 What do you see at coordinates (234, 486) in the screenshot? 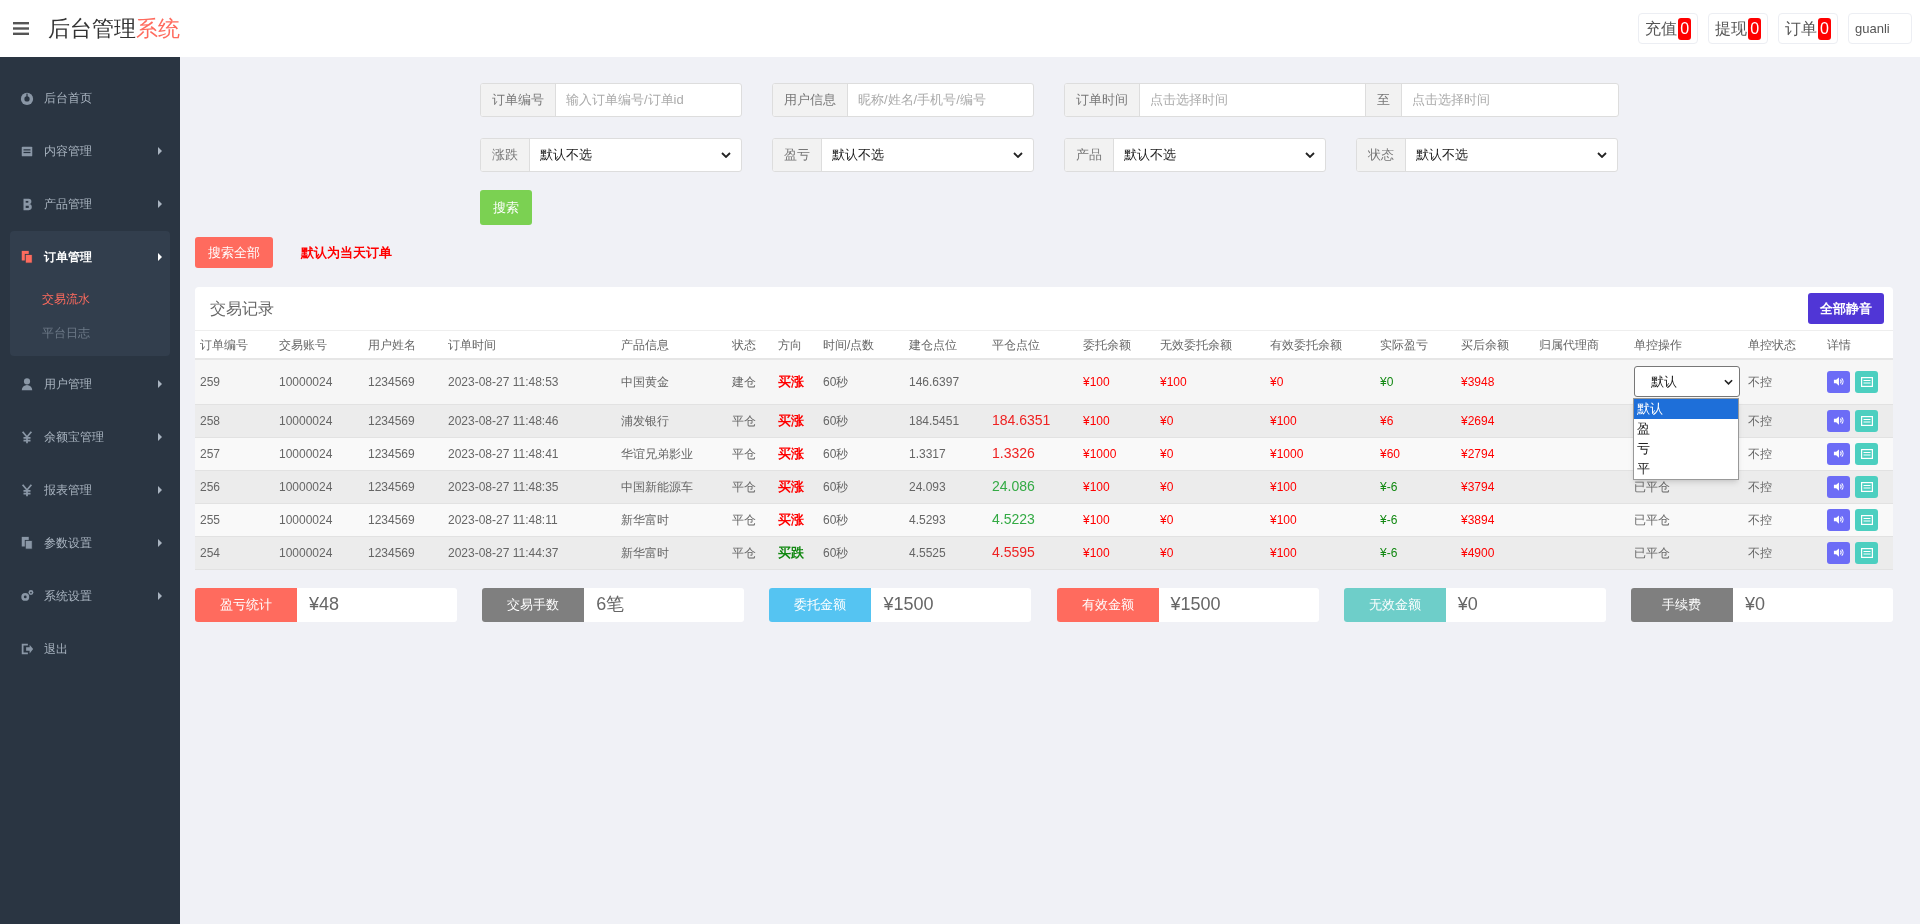
I see `table-cell: 256` at bounding box center [234, 486].